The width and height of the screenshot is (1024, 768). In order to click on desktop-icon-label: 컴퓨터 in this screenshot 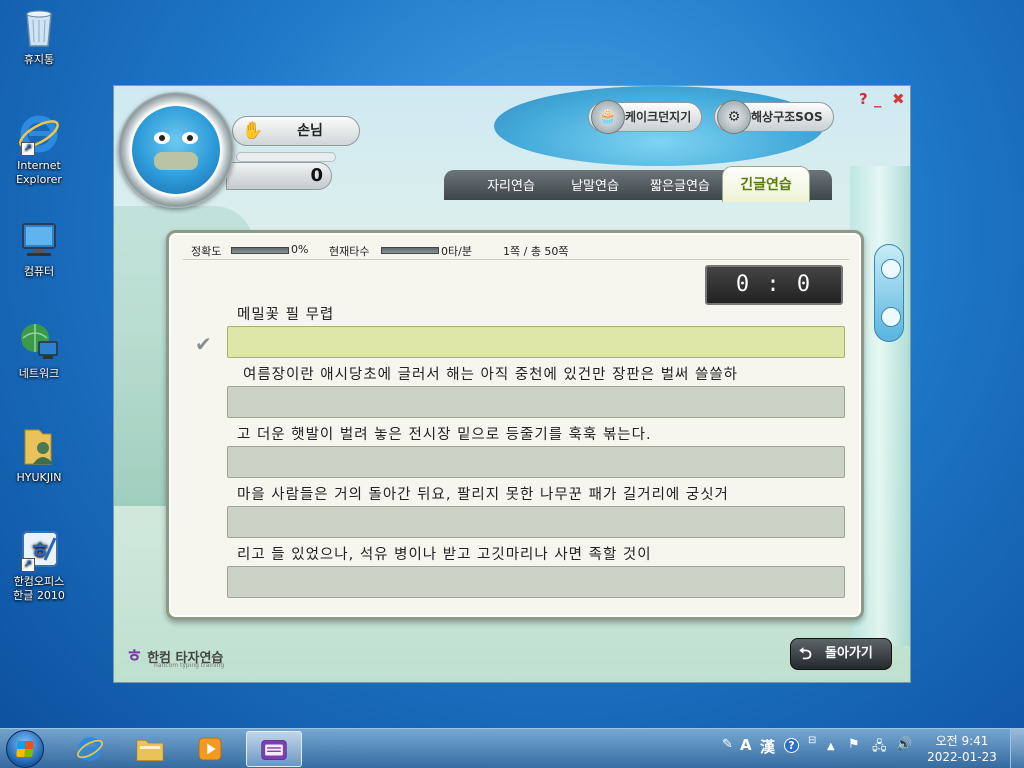, I will do `click(39, 271)`.